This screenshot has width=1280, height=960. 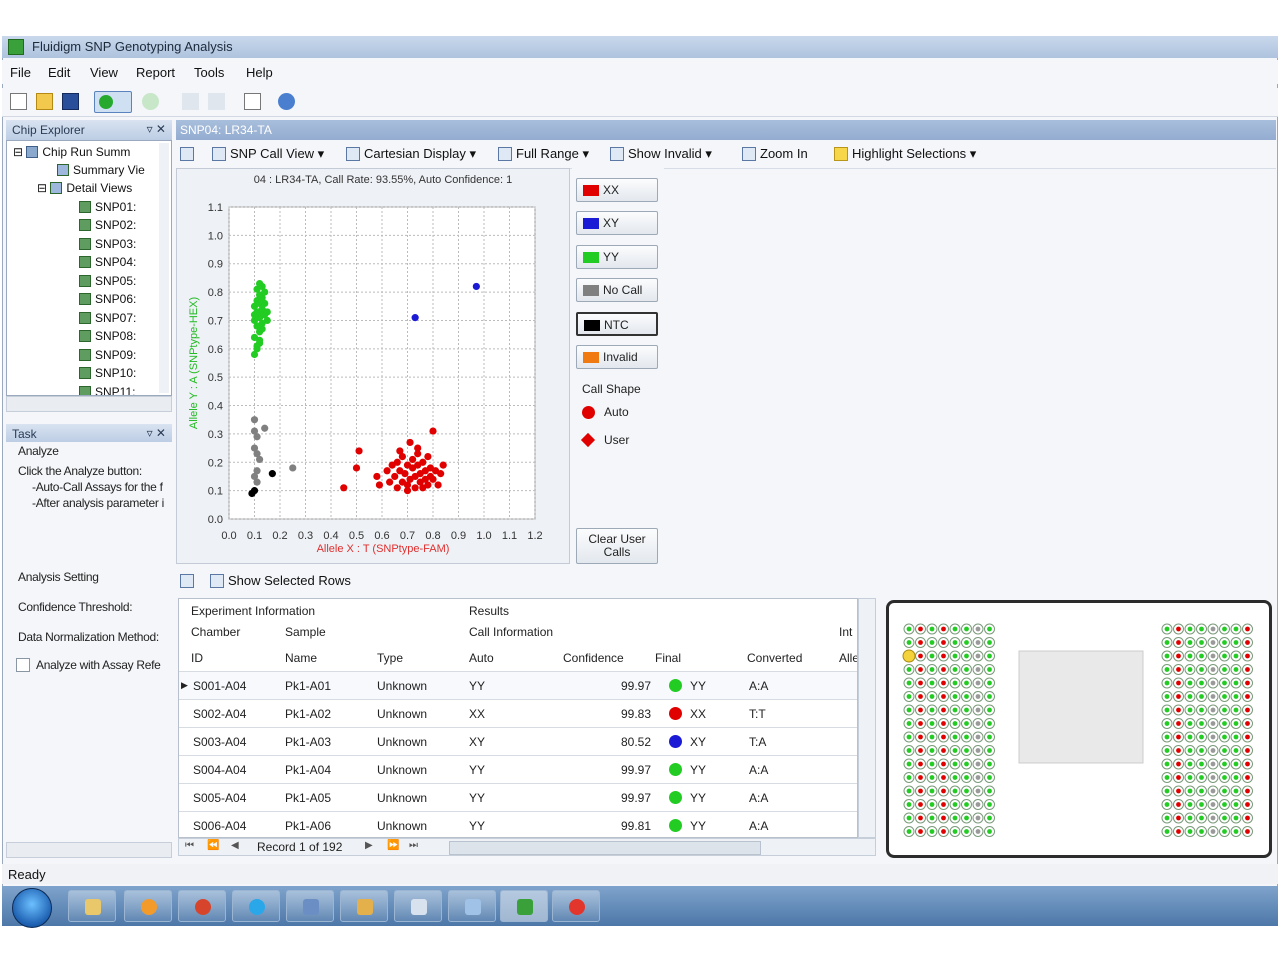 What do you see at coordinates (617, 546) in the screenshot?
I see `clear-user-calls-button: Clear User Calls` at bounding box center [617, 546].